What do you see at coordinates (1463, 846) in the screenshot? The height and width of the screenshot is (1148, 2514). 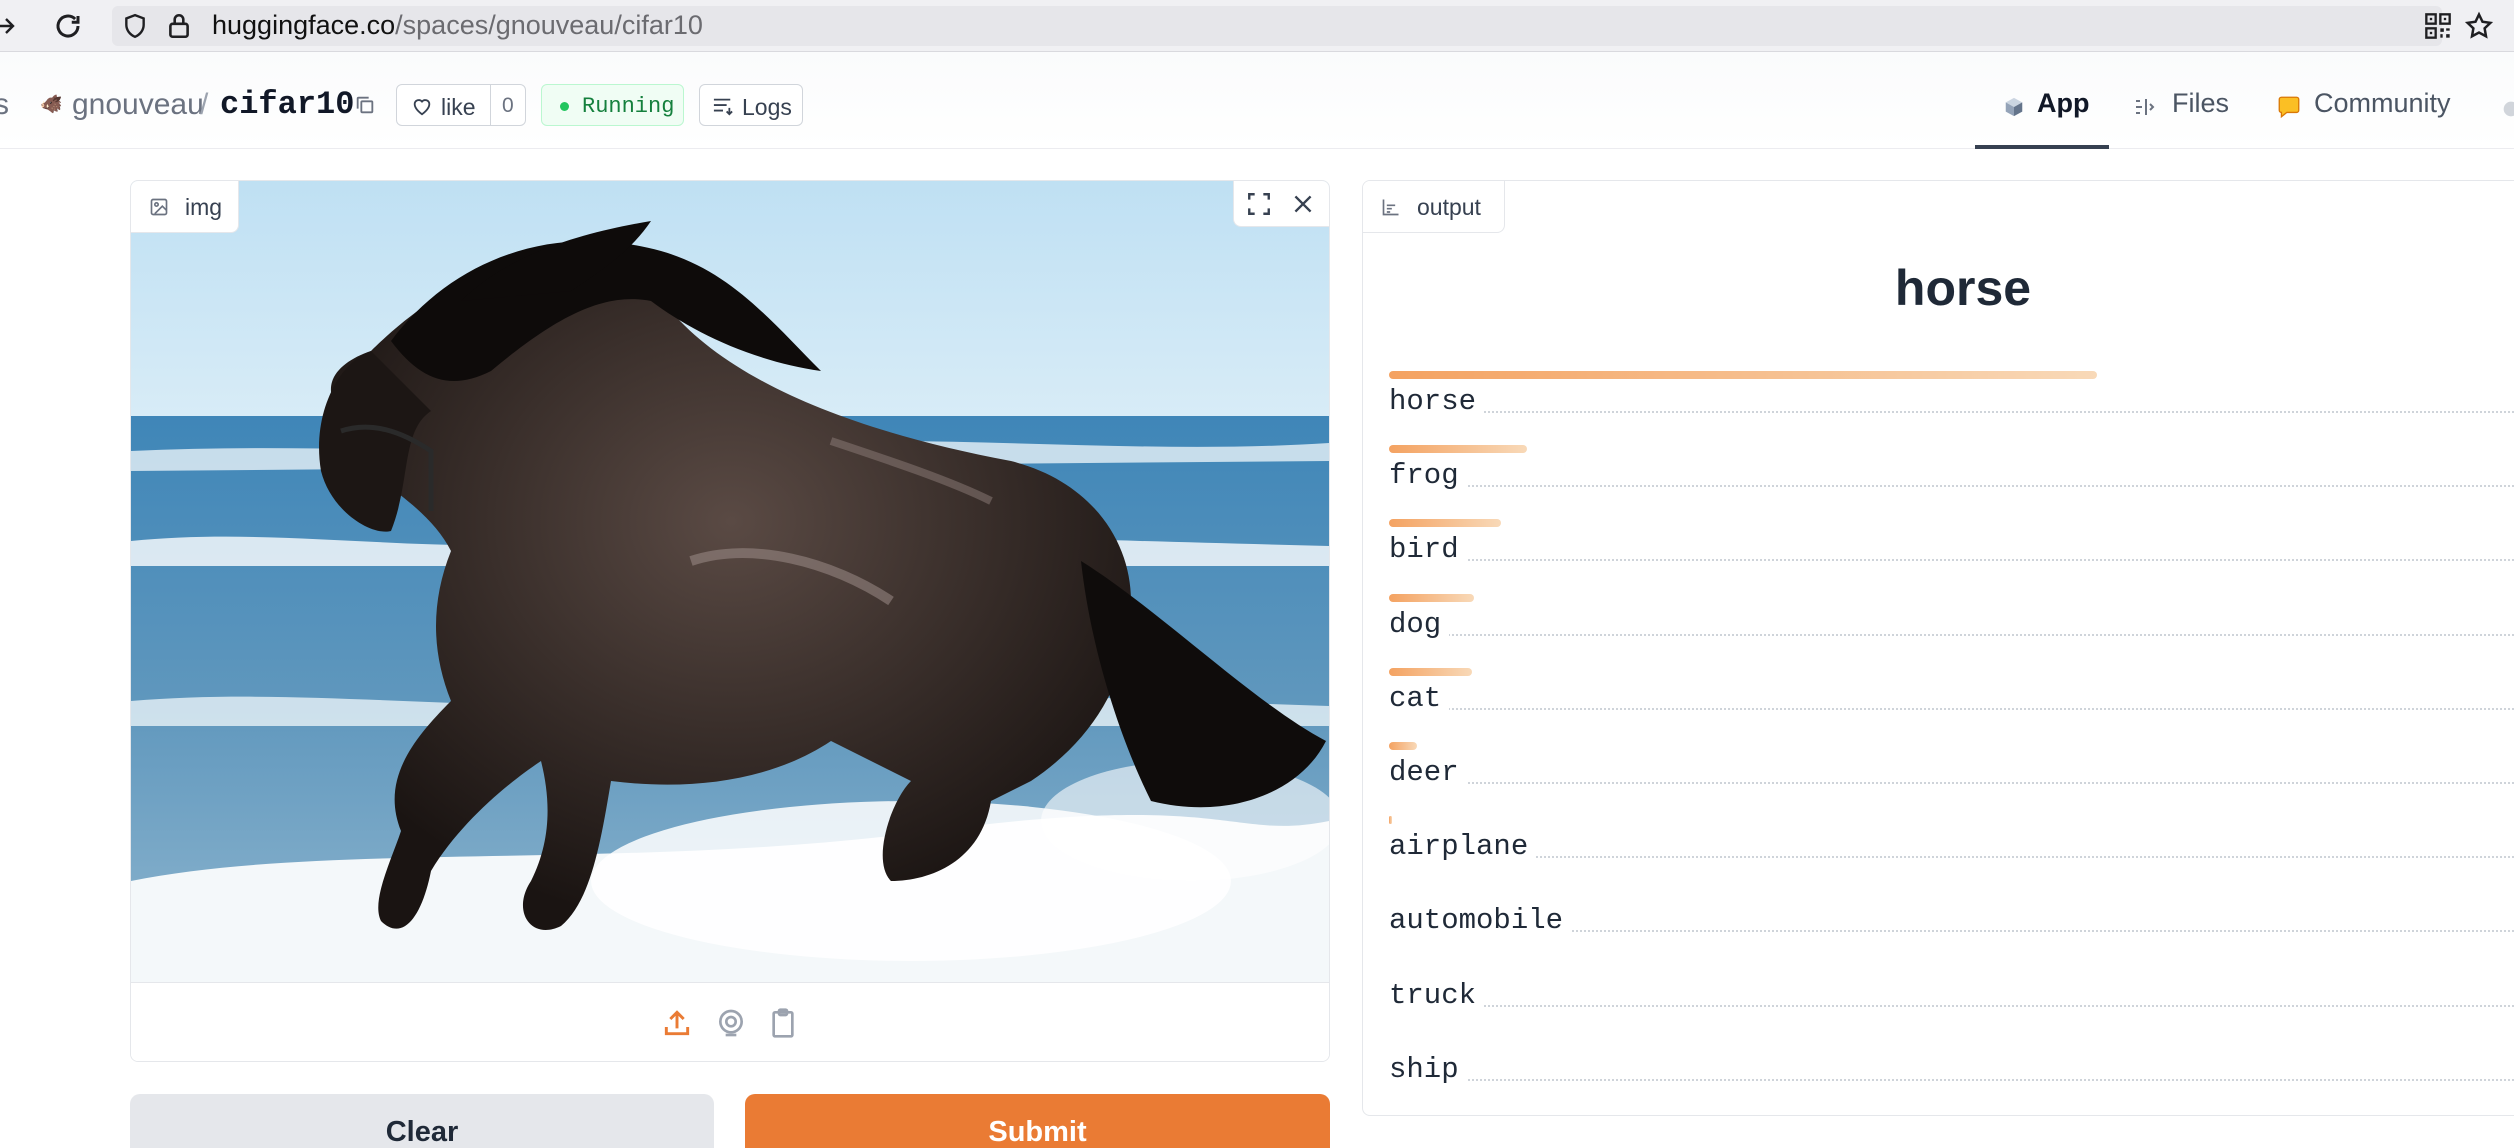 I see `confidence-label: airplane` at bounding box center [1463, 846].